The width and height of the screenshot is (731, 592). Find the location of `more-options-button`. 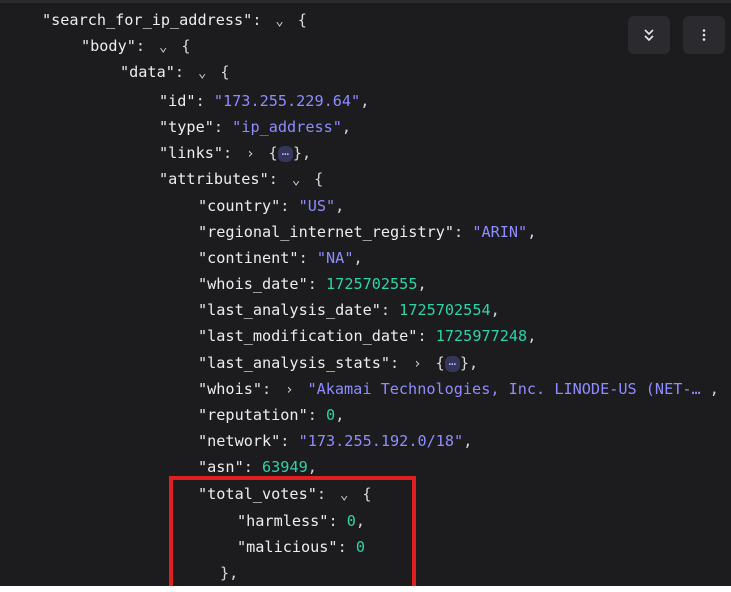

more-options-button is located at coordinates (704, 35).